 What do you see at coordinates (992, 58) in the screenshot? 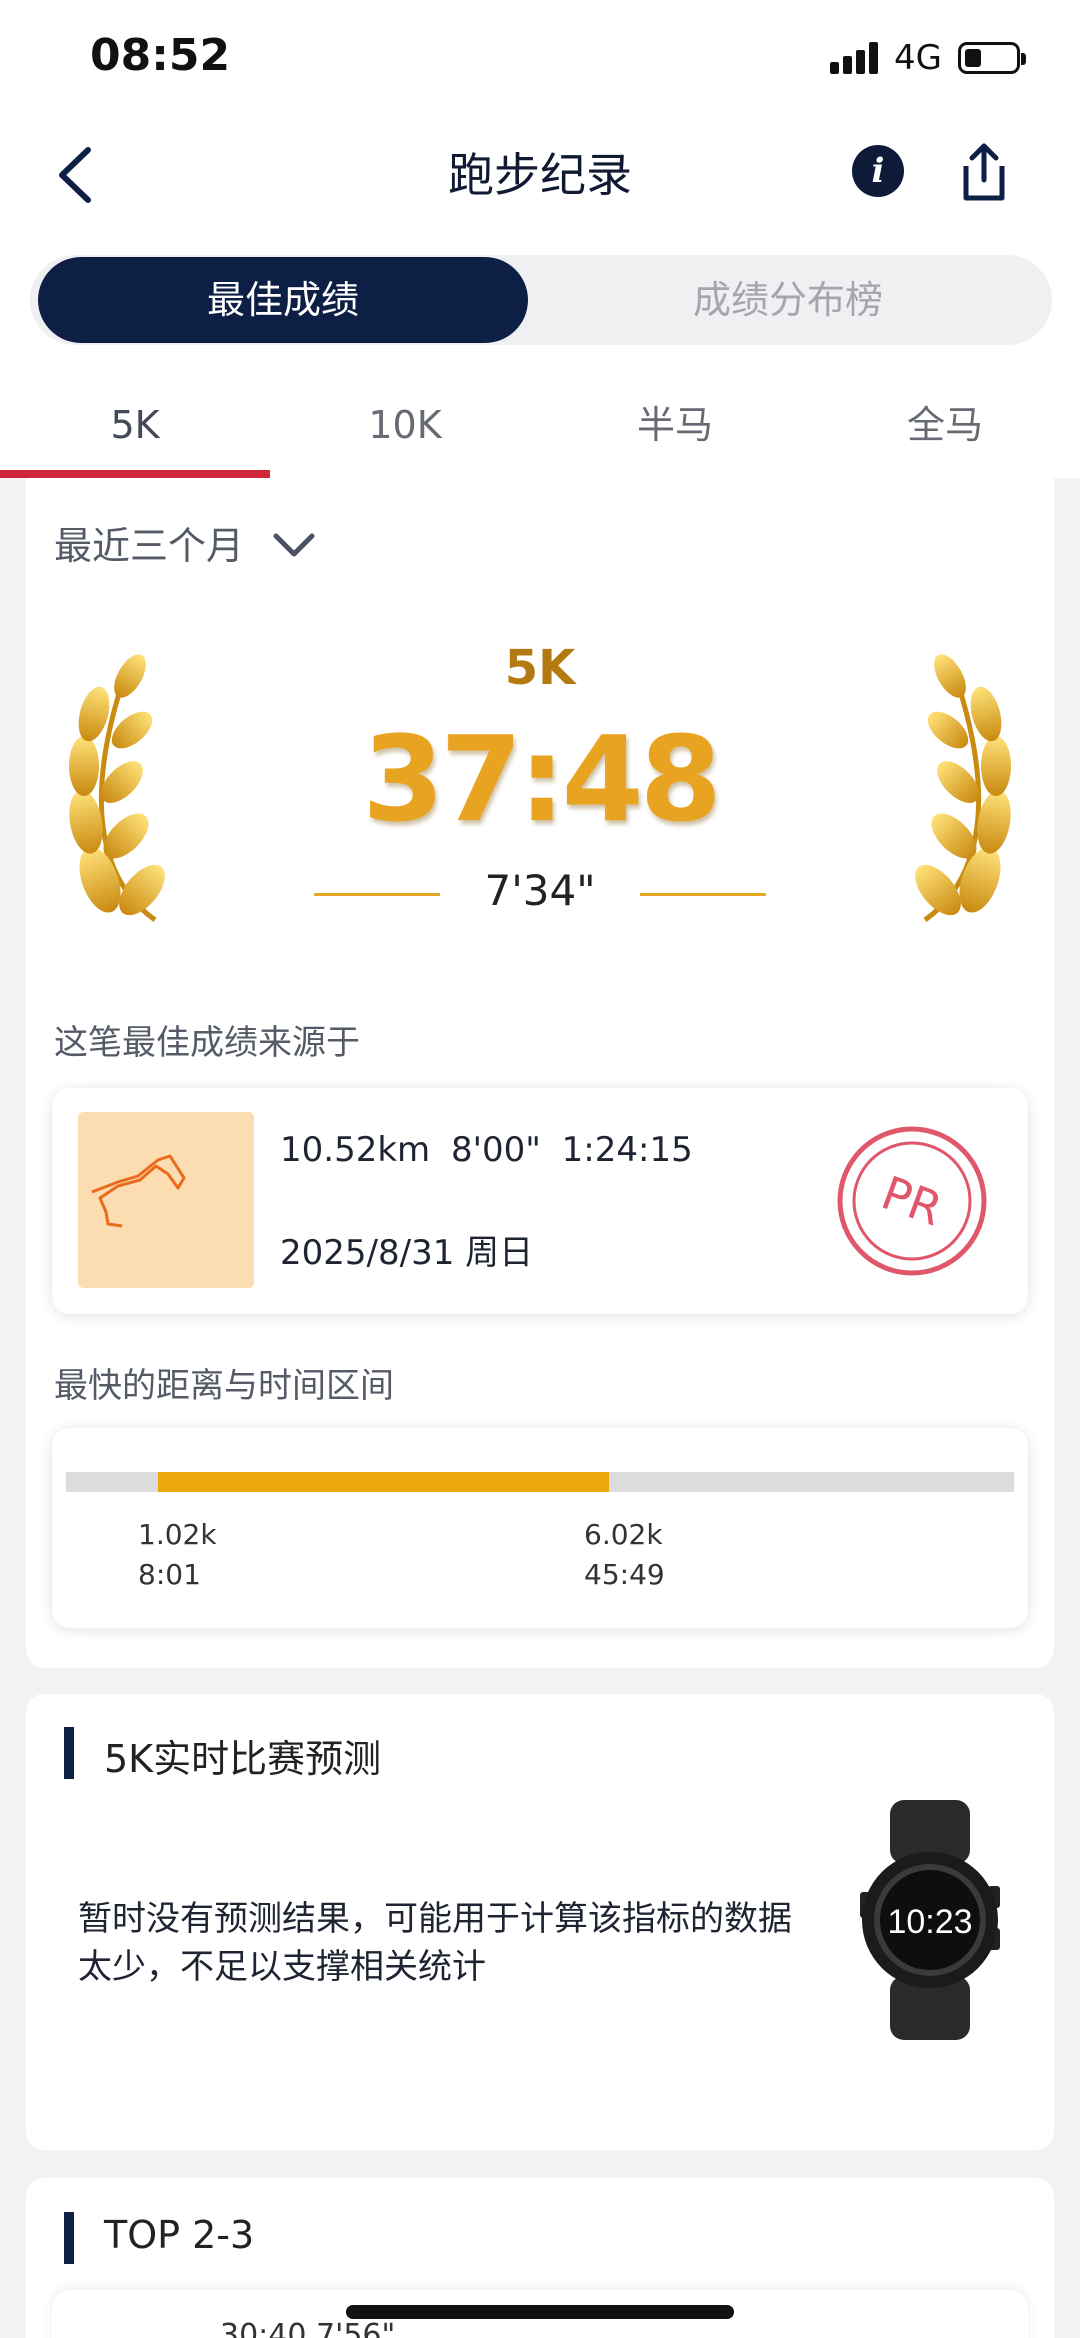
I see `battery-icon` at bounding box center [992, 58].